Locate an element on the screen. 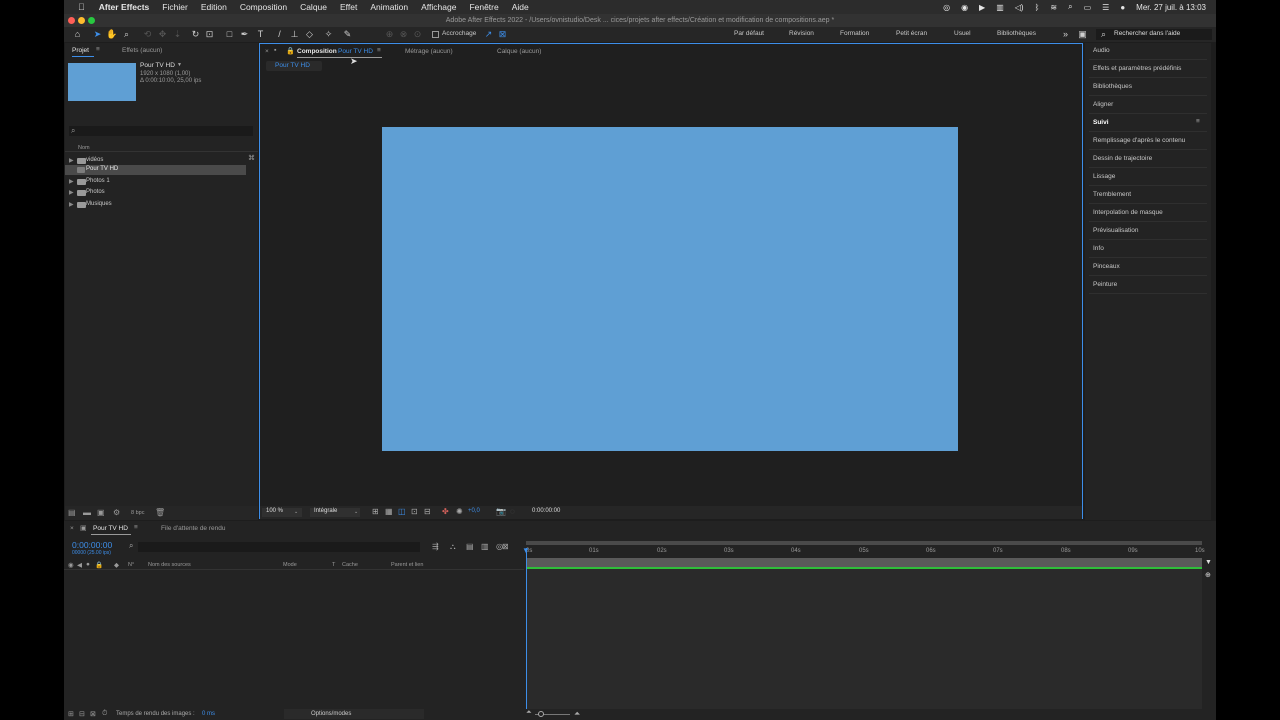  close-timeline-tab-icon: × is located at coordinates (72, 528).